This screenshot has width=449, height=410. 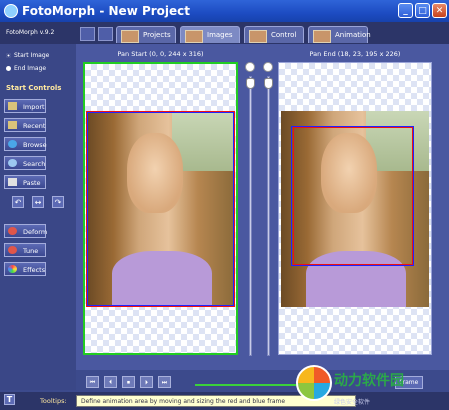 I want to click on red-frame, so click(x=353, y=196).